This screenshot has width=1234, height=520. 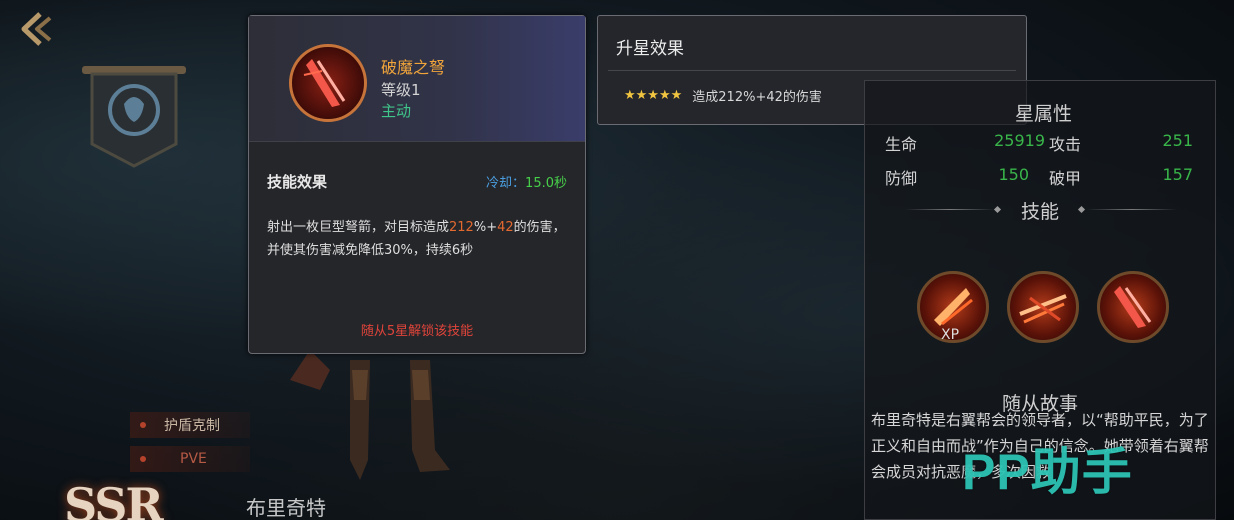 I want to click on hero-figure, so click(x=380, y=420).